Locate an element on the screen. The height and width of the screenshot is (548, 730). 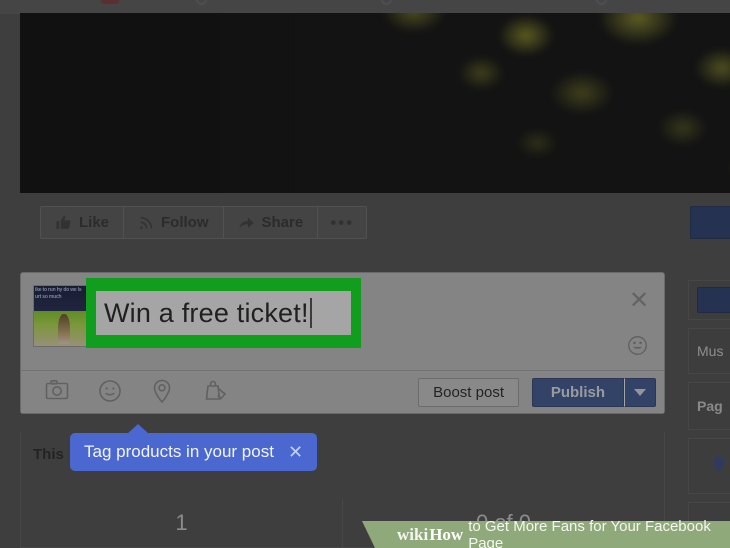
sidebar-item-pages-label: Pag is located at coordinates (710, 406).